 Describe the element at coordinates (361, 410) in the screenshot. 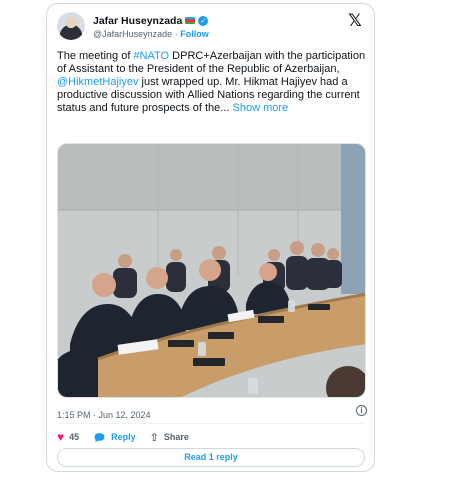

I see `info-icon: i` at that location.